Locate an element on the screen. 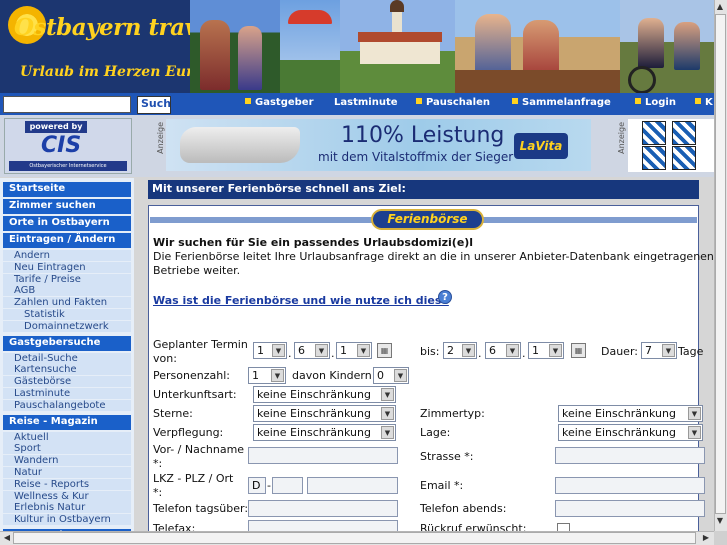 The height and width of the screenshot is (545, 727). dauer-select: 7 ▼ is located at coordinates (659, 350).